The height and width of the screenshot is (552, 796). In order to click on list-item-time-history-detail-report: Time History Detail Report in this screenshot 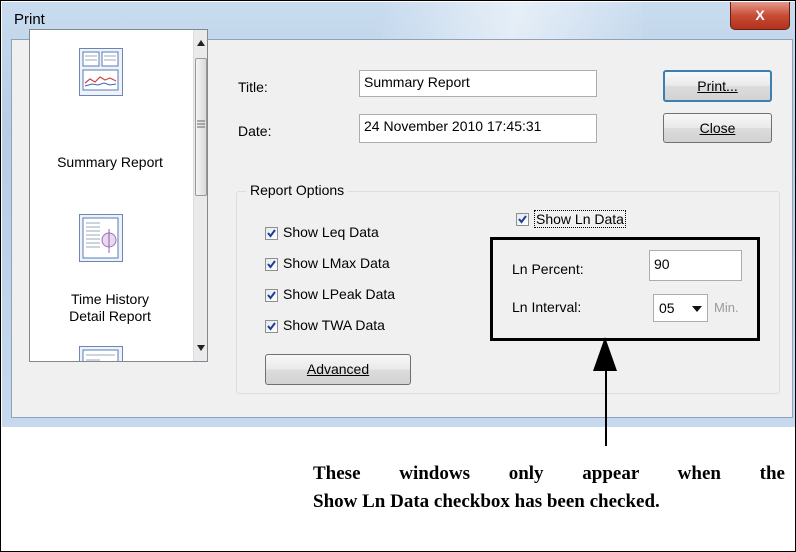, I will do `click(110, 308)`.